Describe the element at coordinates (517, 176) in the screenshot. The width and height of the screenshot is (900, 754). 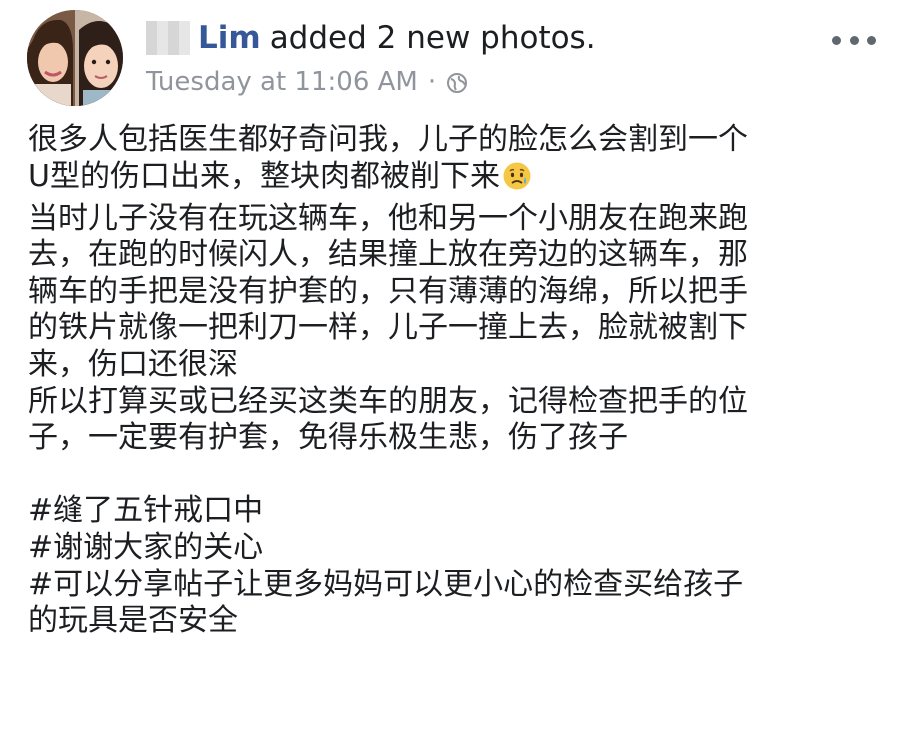
I see `sad-relieved-face-emoji` at that location.